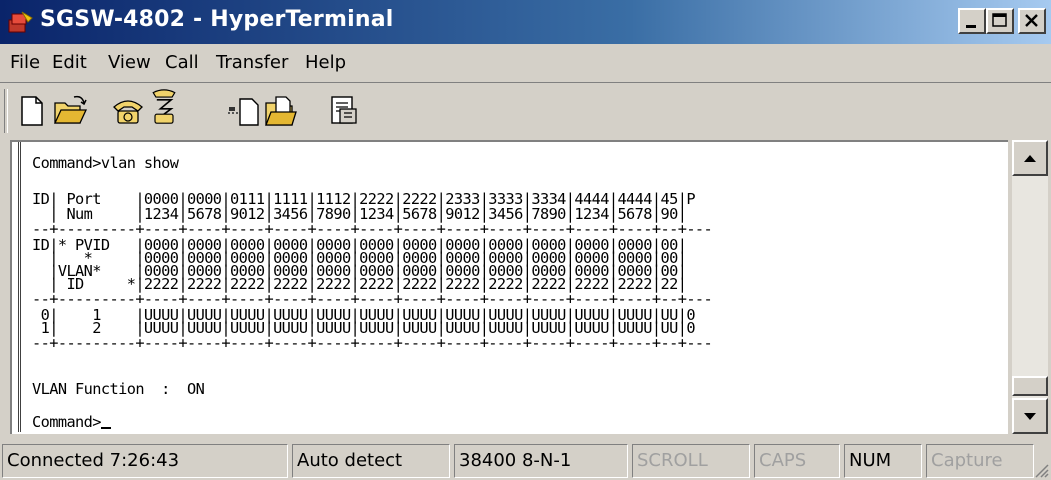 The image size is (1051, 480). Describe the element at coordinates (525, 110) in the screenshot. I see `toolbar` at that location.